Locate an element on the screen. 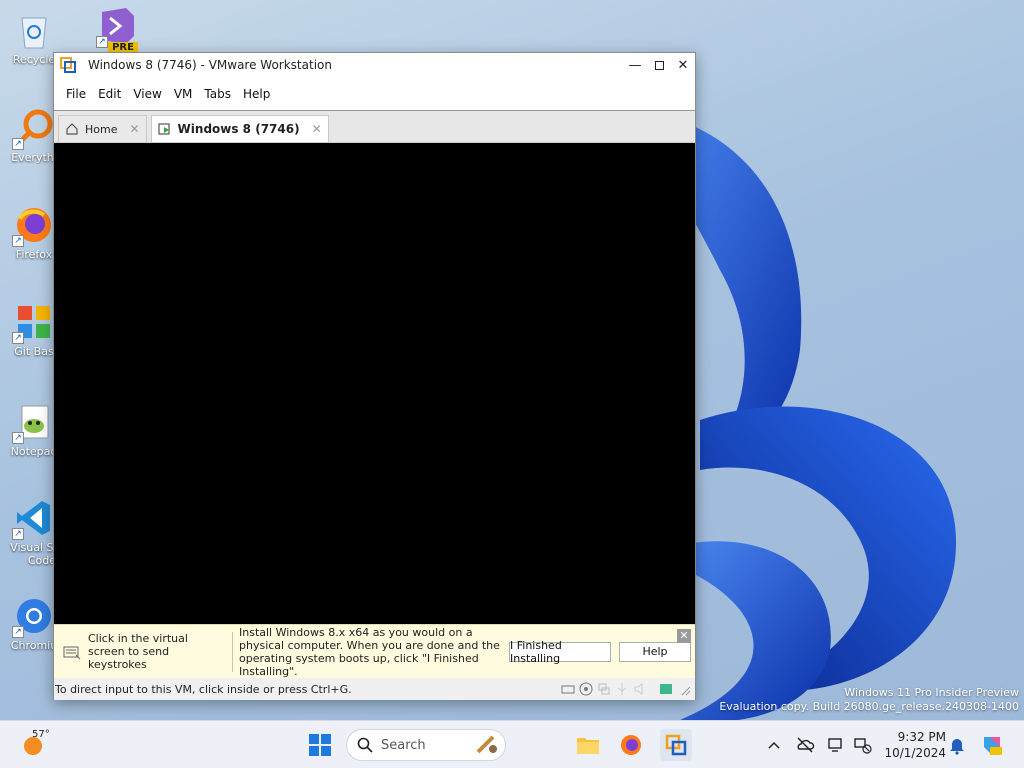  usb-icon is located at coordinates (622, 689).